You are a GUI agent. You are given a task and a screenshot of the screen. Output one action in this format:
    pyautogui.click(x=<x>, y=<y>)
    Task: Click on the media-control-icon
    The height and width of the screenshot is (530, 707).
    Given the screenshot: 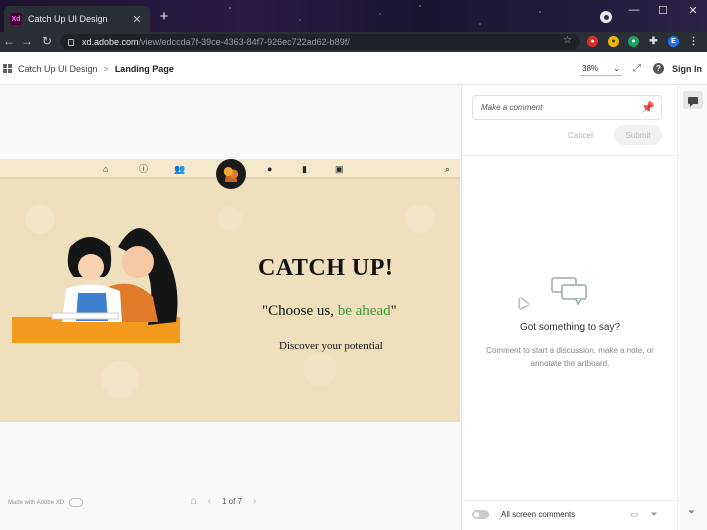 What is the action you would take?
    pyautogui.click(x=606, y=17)
    